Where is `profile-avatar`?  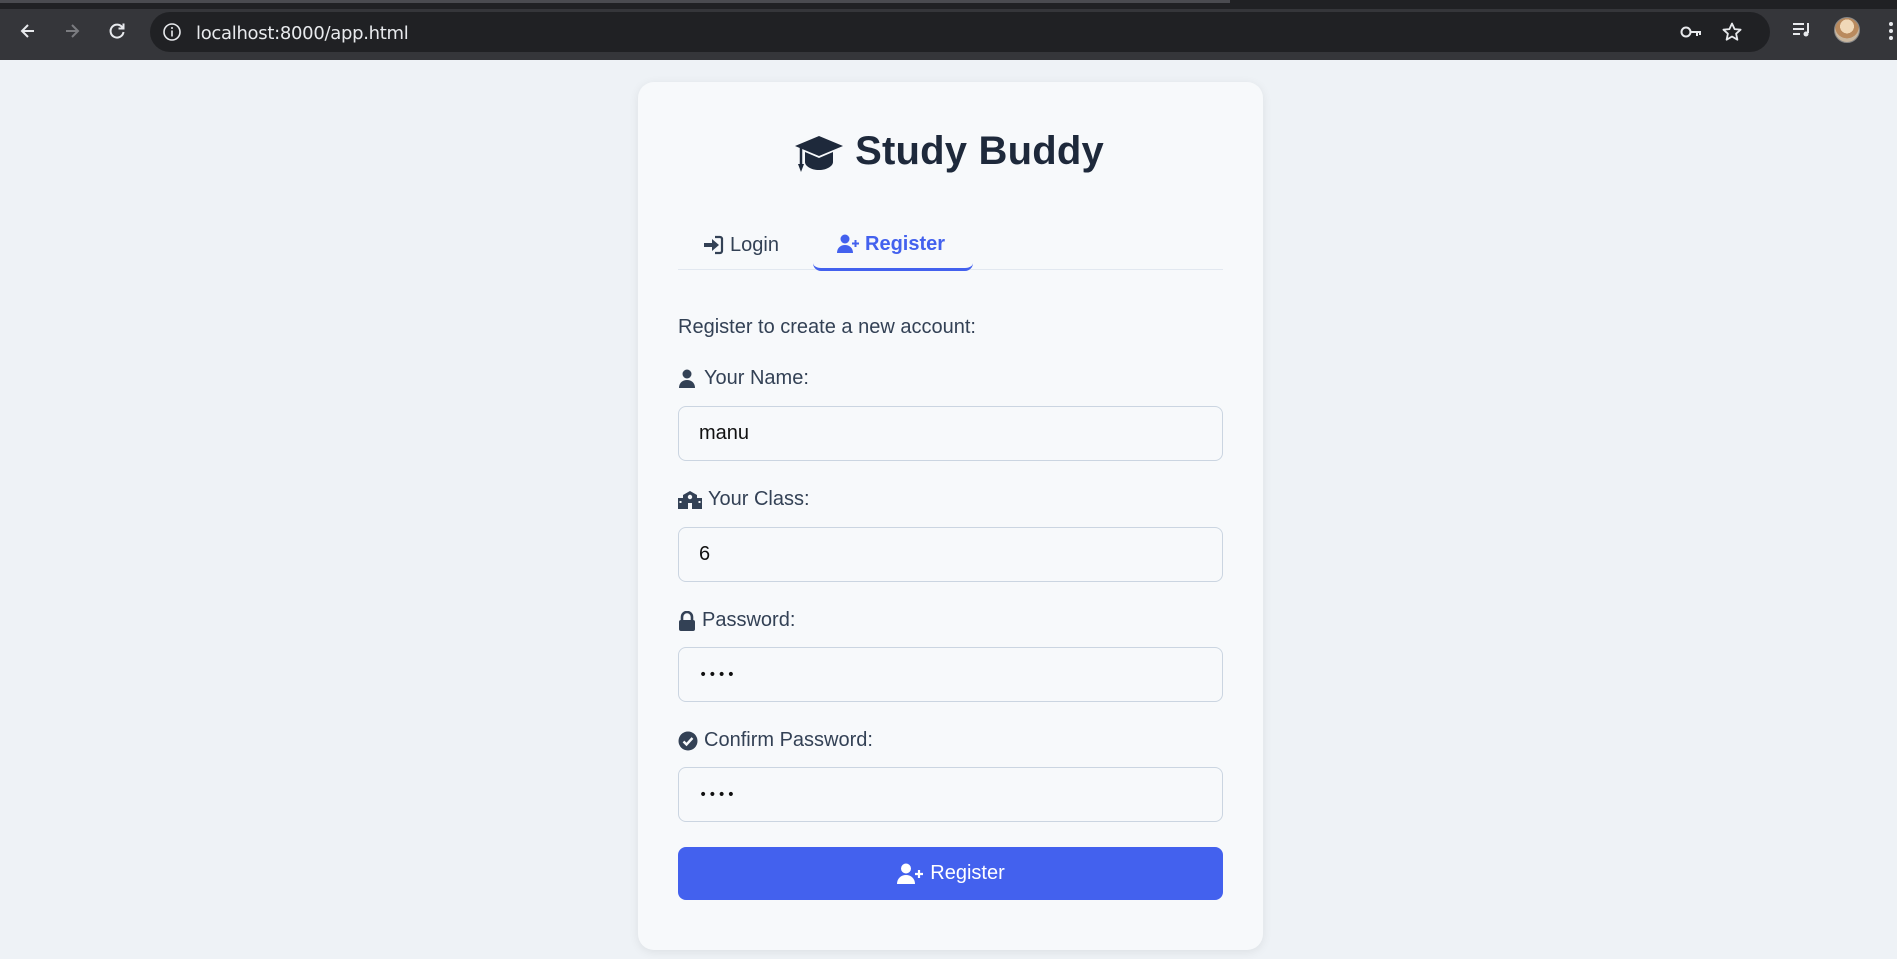
profile-avatar is located at coordinates (1847, 30).